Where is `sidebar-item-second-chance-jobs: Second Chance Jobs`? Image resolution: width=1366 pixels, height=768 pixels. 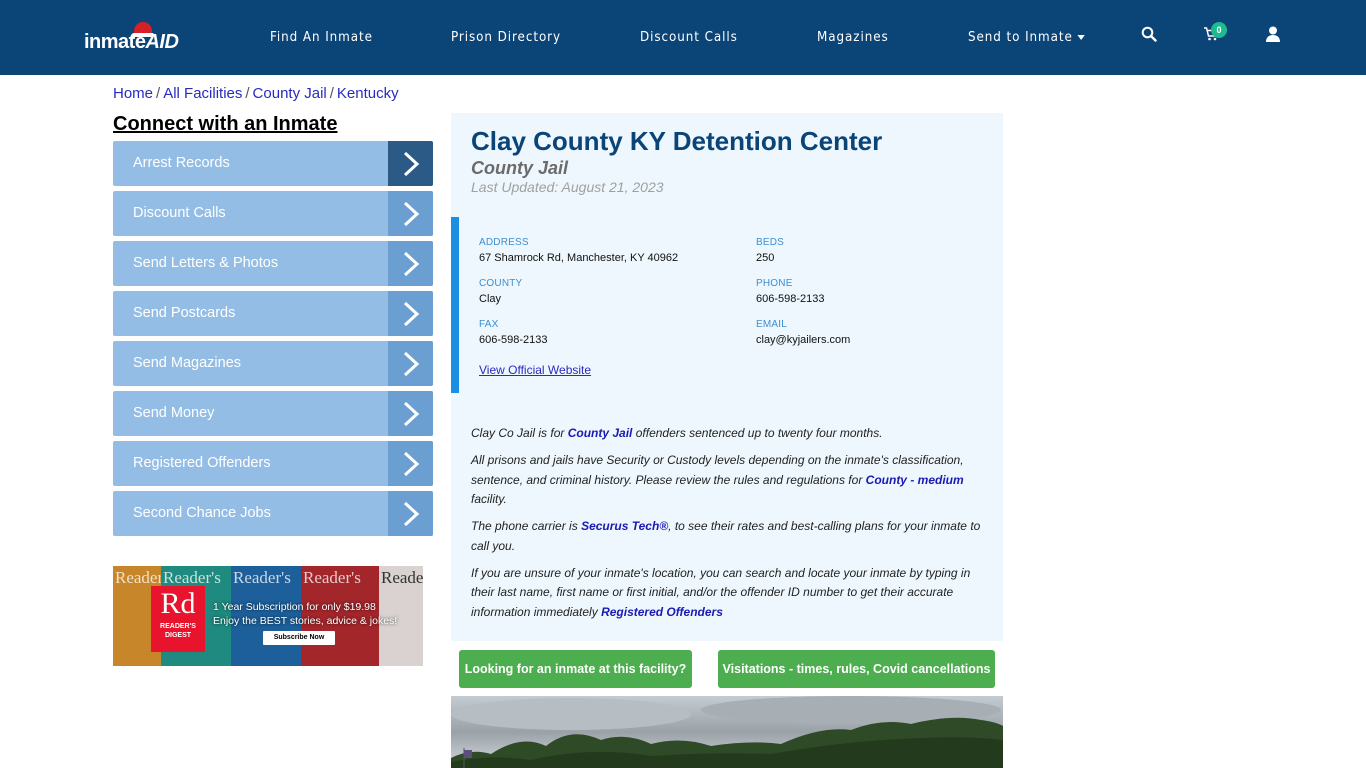 sidebar-item-second-chance-jobs: Second Chance Jobs is located at coordinates (273, 513).